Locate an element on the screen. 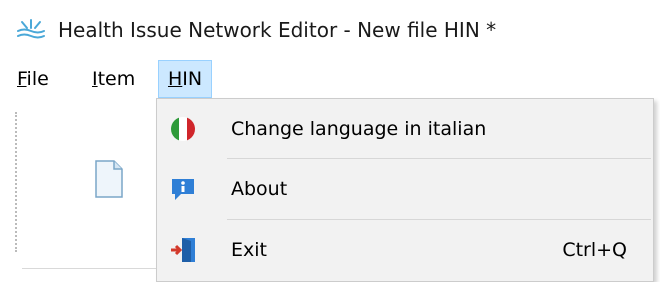 The height and width of the screenshot is (282, 660). menu-item-label: tem is located at coordinates (116, 79).